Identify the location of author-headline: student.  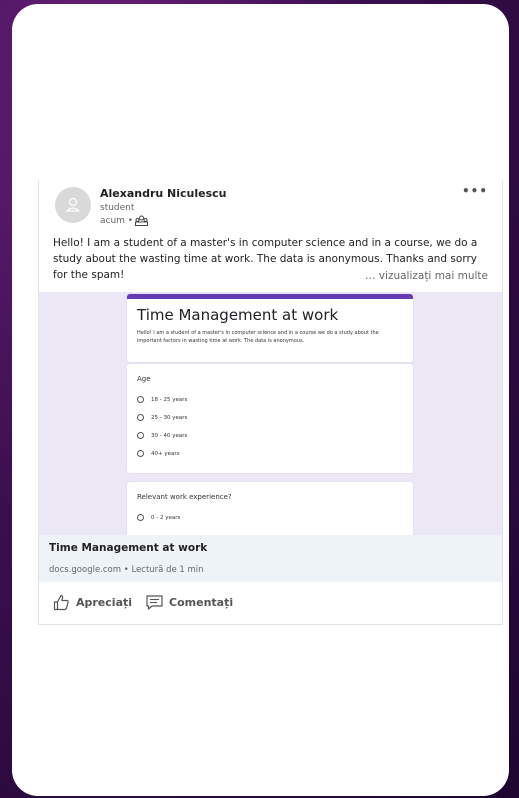
(117, 208).